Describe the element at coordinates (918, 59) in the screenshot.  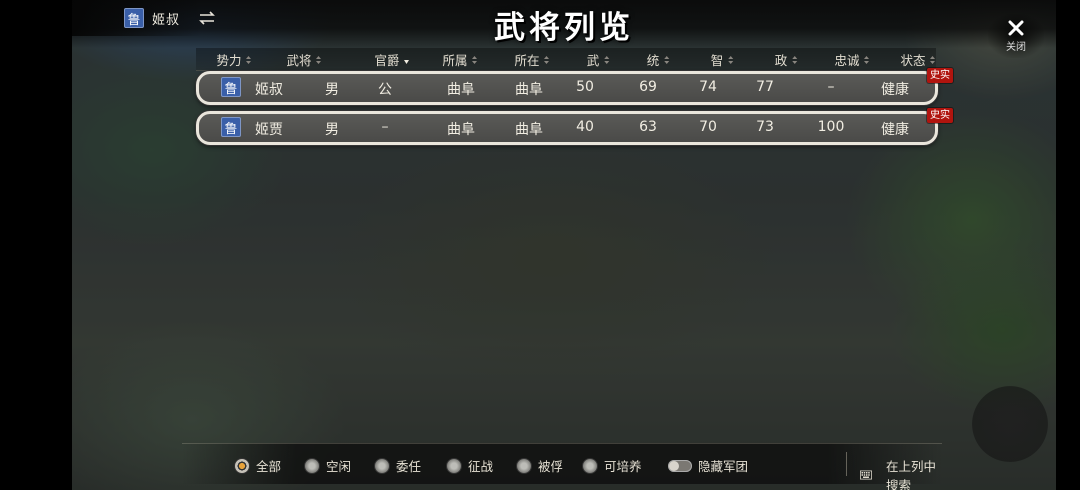
I see `header-status: 状态` at that location.